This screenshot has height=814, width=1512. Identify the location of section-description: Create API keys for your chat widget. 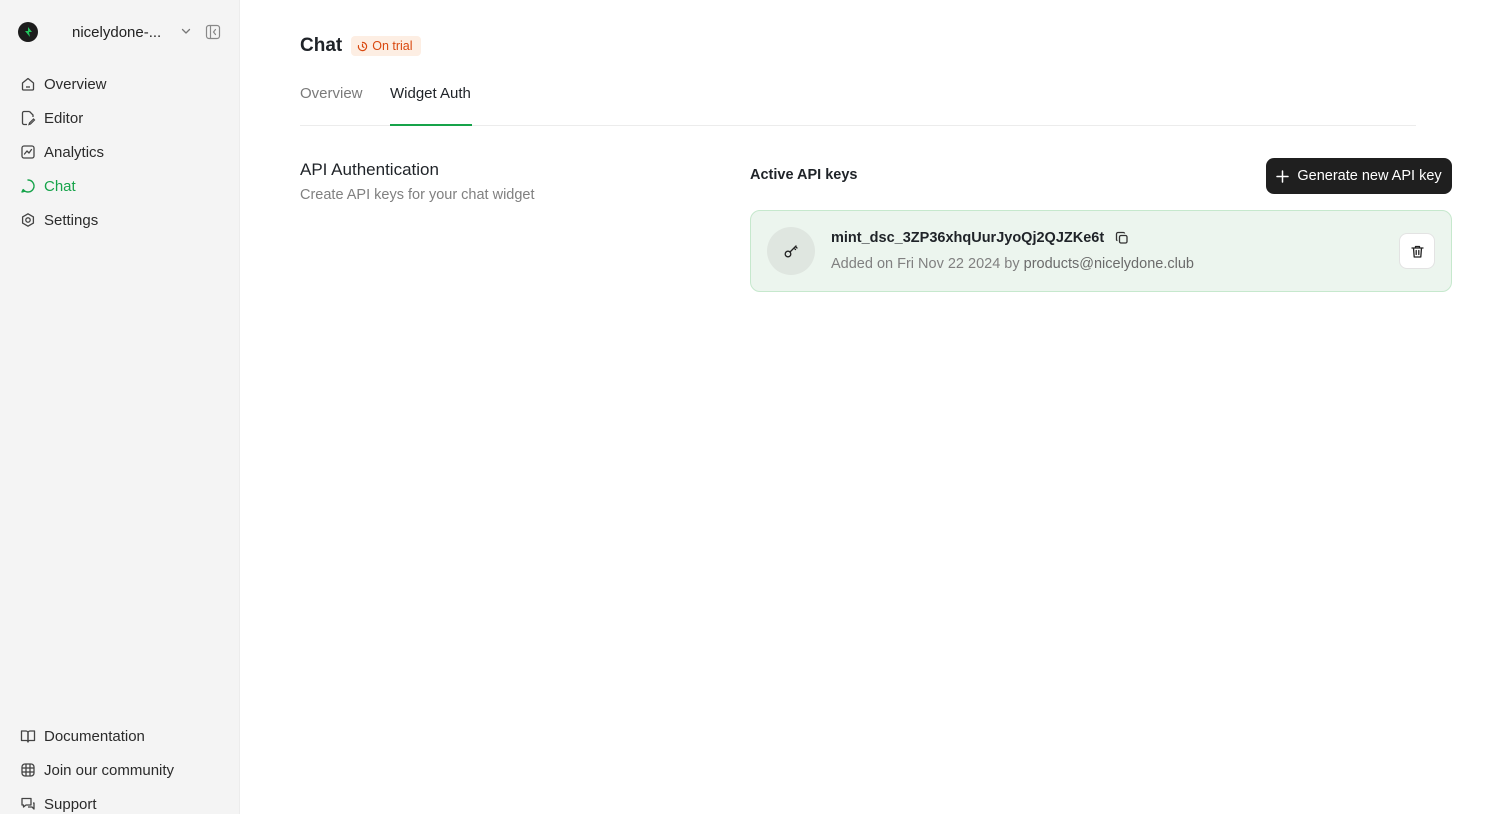
(417, 195).